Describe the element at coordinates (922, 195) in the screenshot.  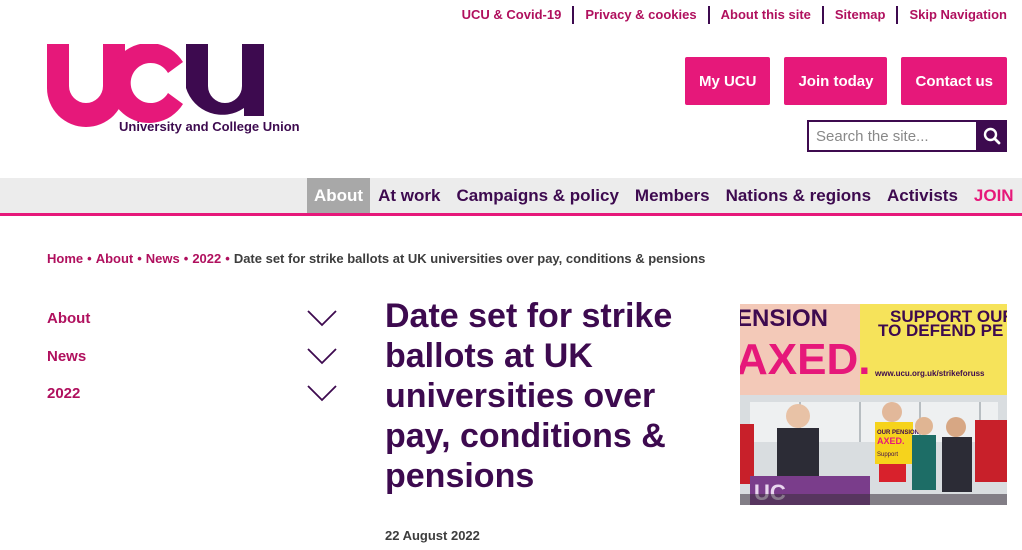
I see `nav-activists: Activists` at that location.